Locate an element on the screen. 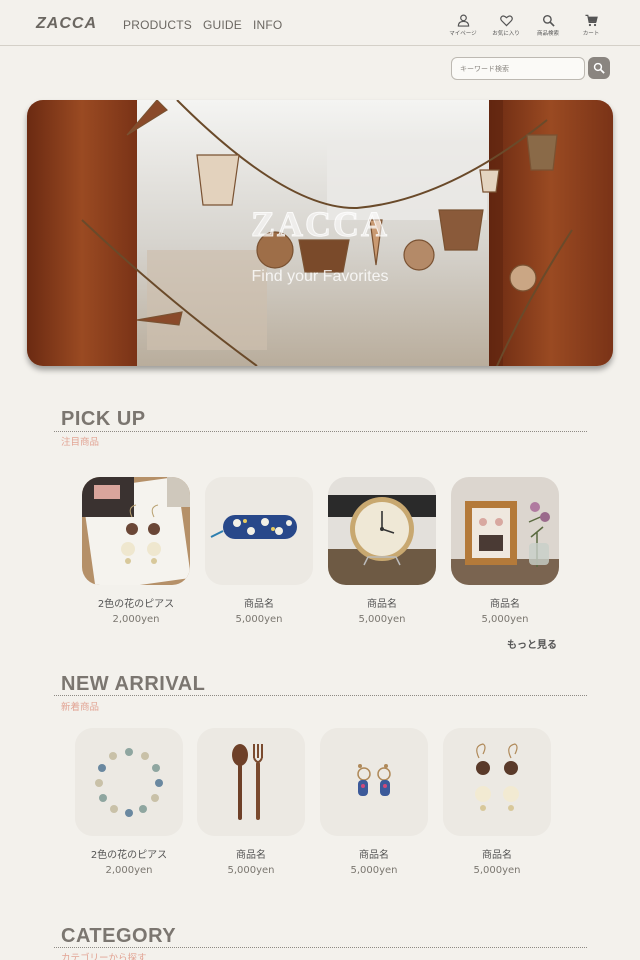 The width and height of the screenshot is (640, 960). nav-info: INFO is located at coordinates (267, 25).